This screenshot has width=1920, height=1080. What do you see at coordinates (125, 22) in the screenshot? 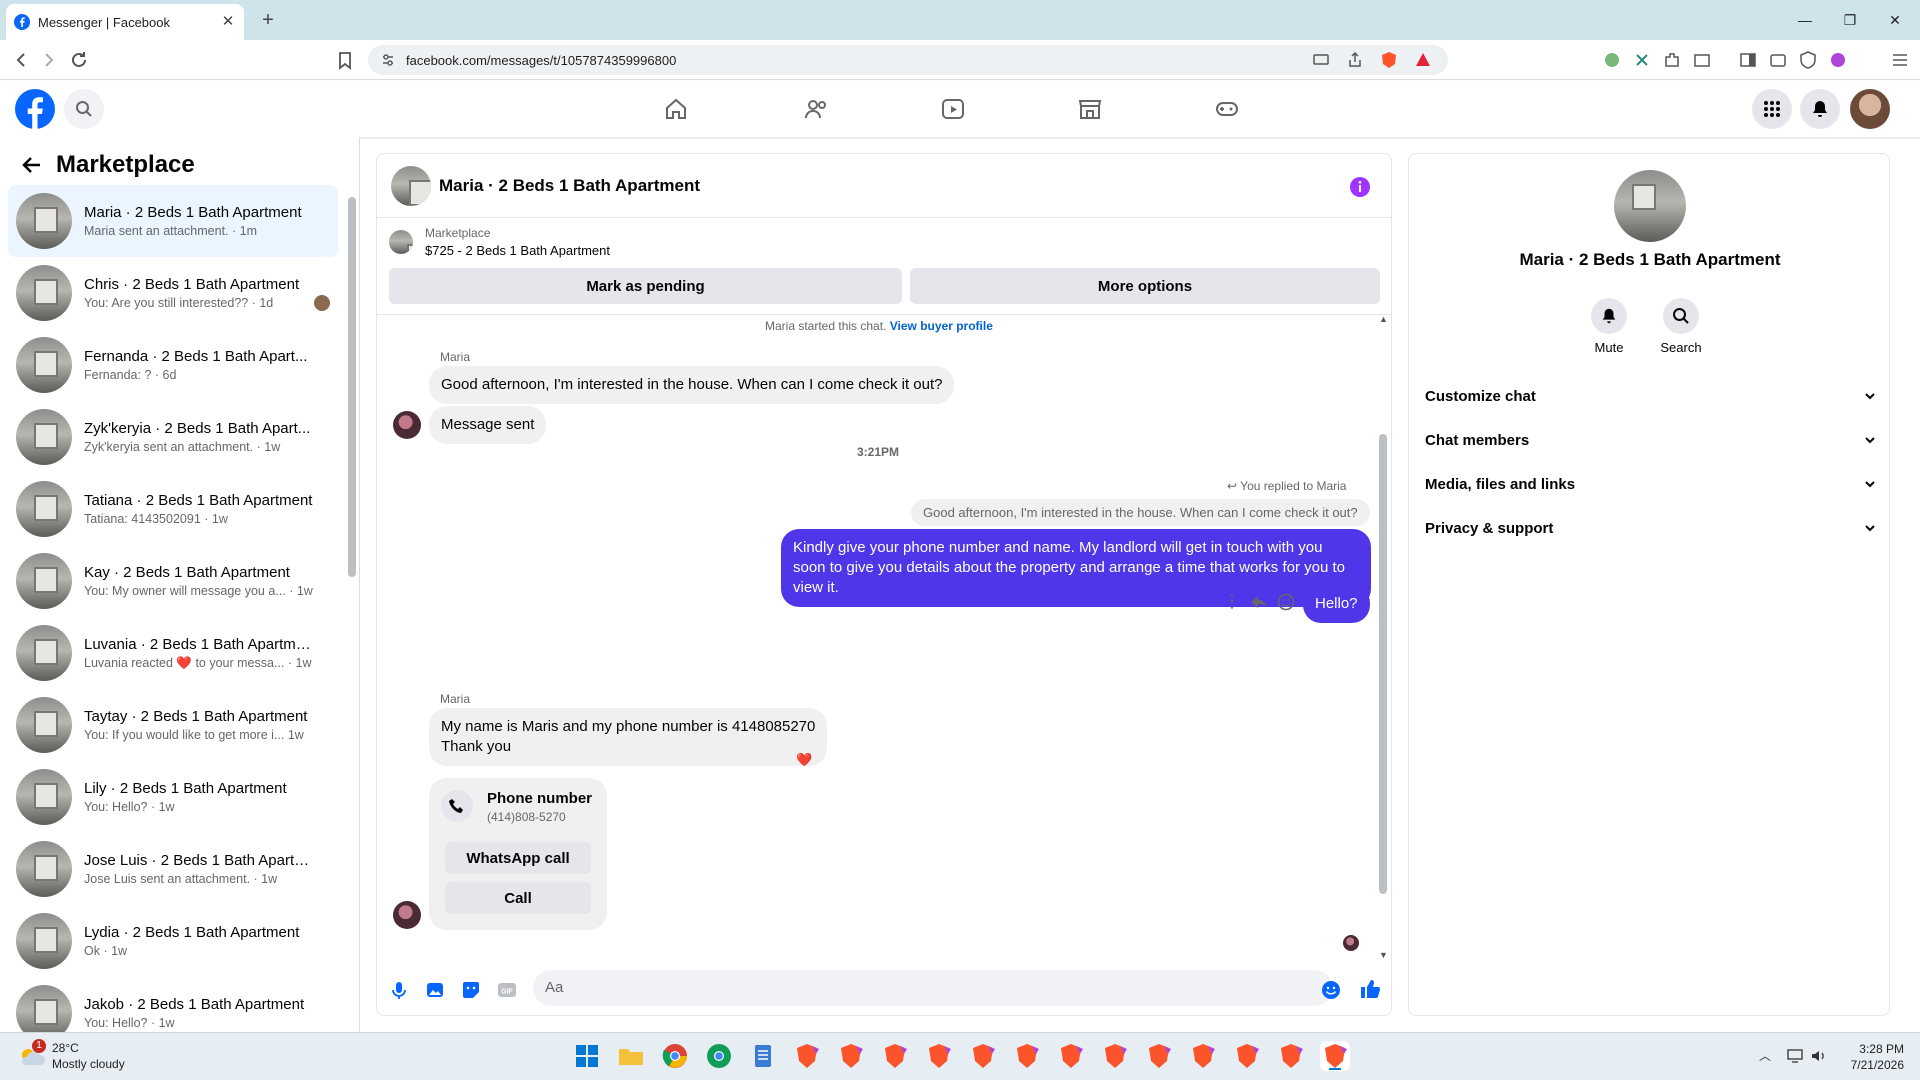
I see `browser-tab: Messenger | Facebook ✕` at bounding box center [125, 22].